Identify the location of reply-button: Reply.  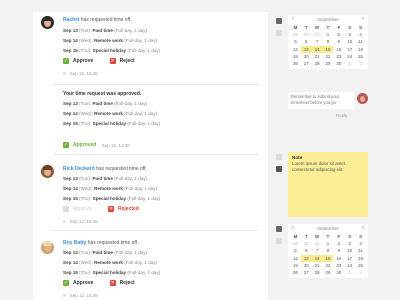
(341, 115).